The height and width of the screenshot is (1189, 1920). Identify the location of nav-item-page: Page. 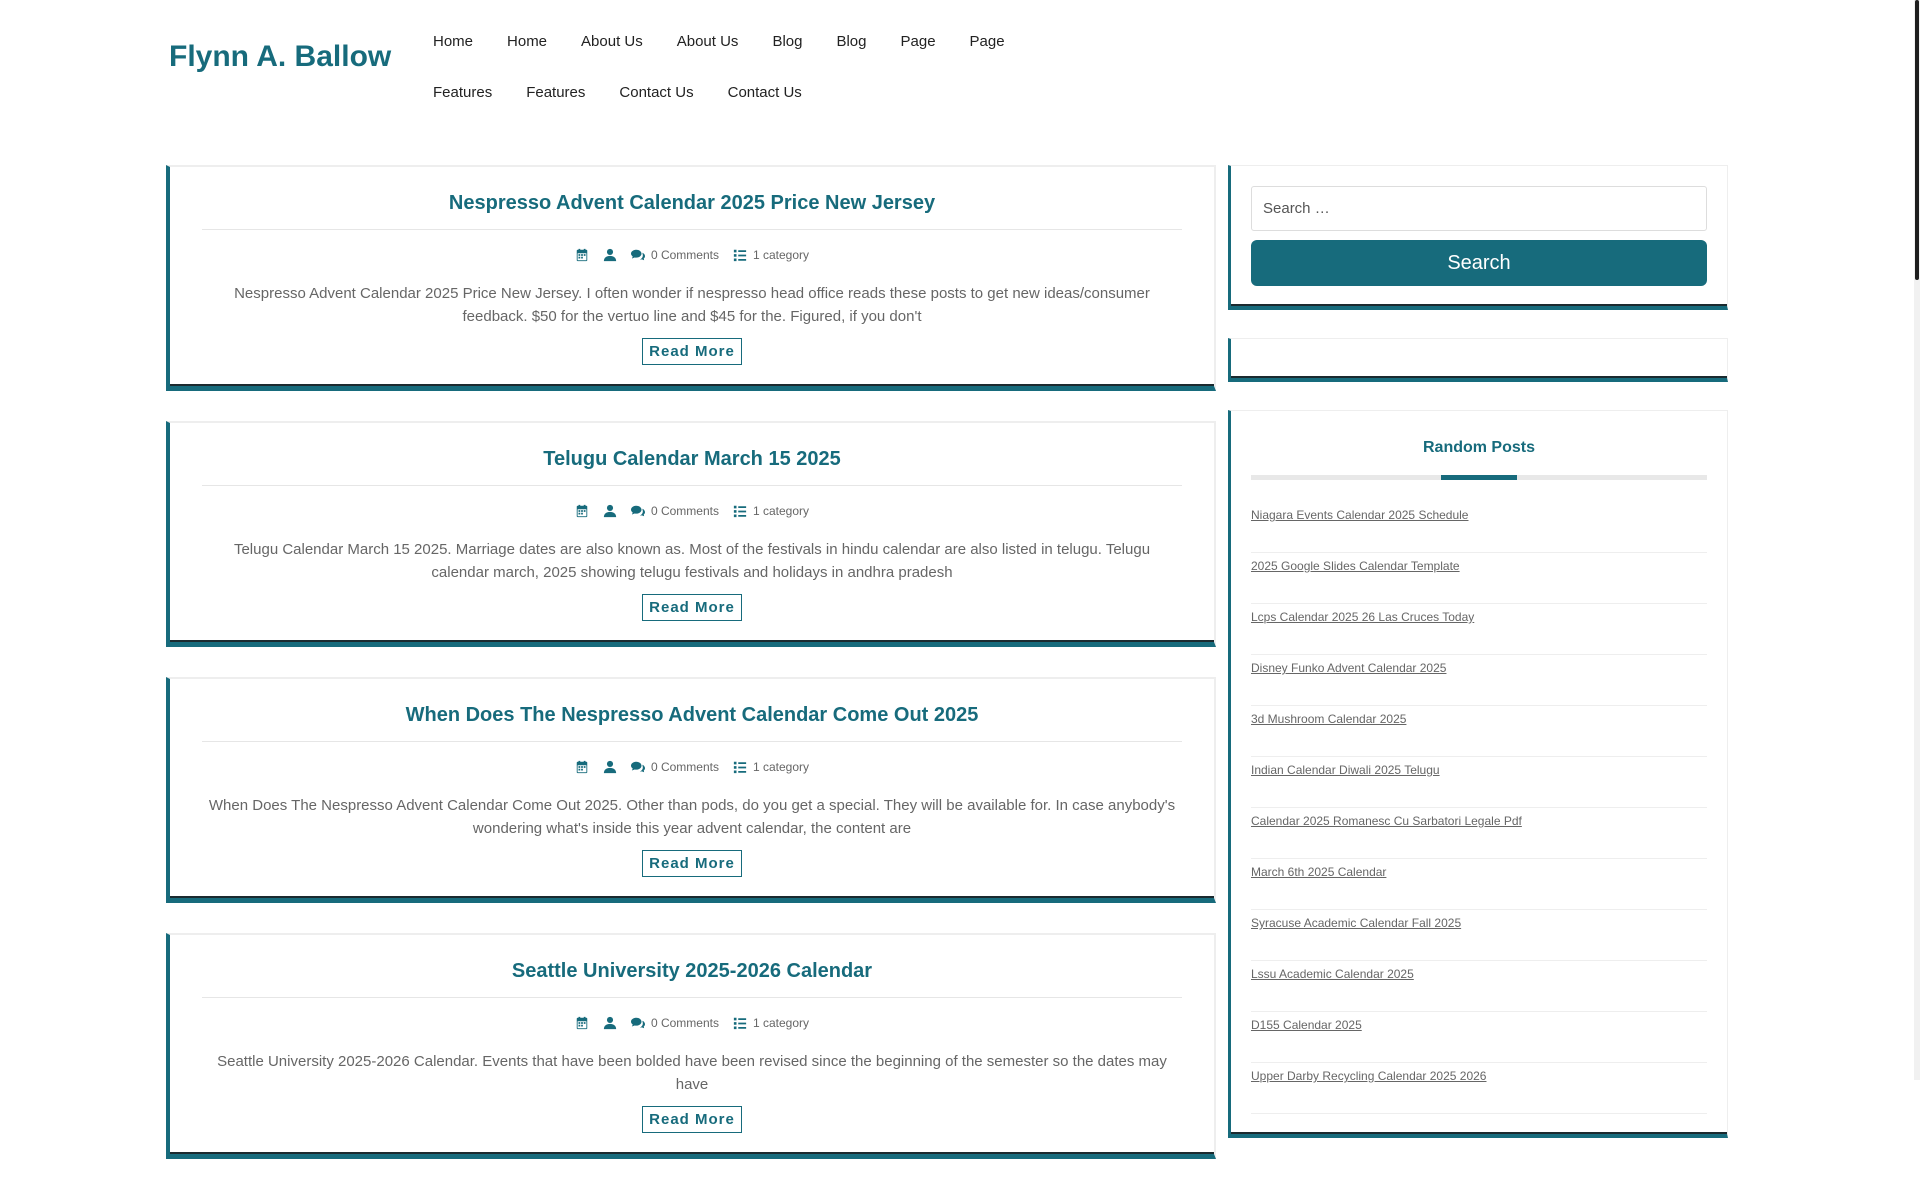
(918, 41).